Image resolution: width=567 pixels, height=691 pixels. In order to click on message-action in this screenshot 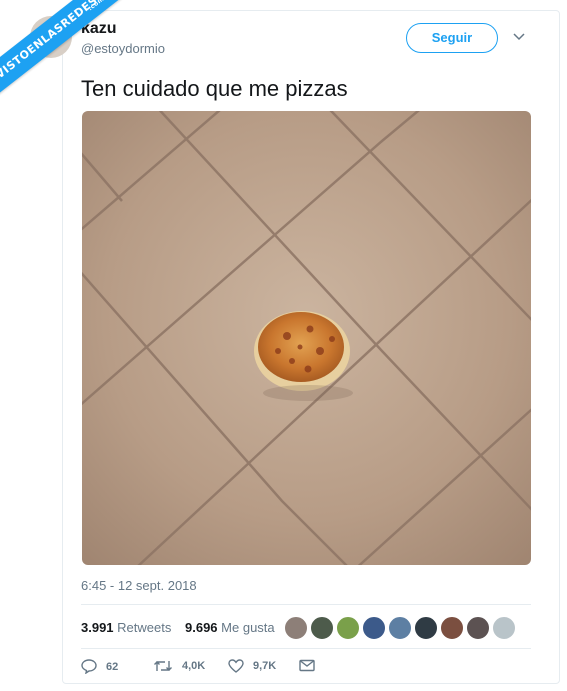, I will do `click(311, 665)`.